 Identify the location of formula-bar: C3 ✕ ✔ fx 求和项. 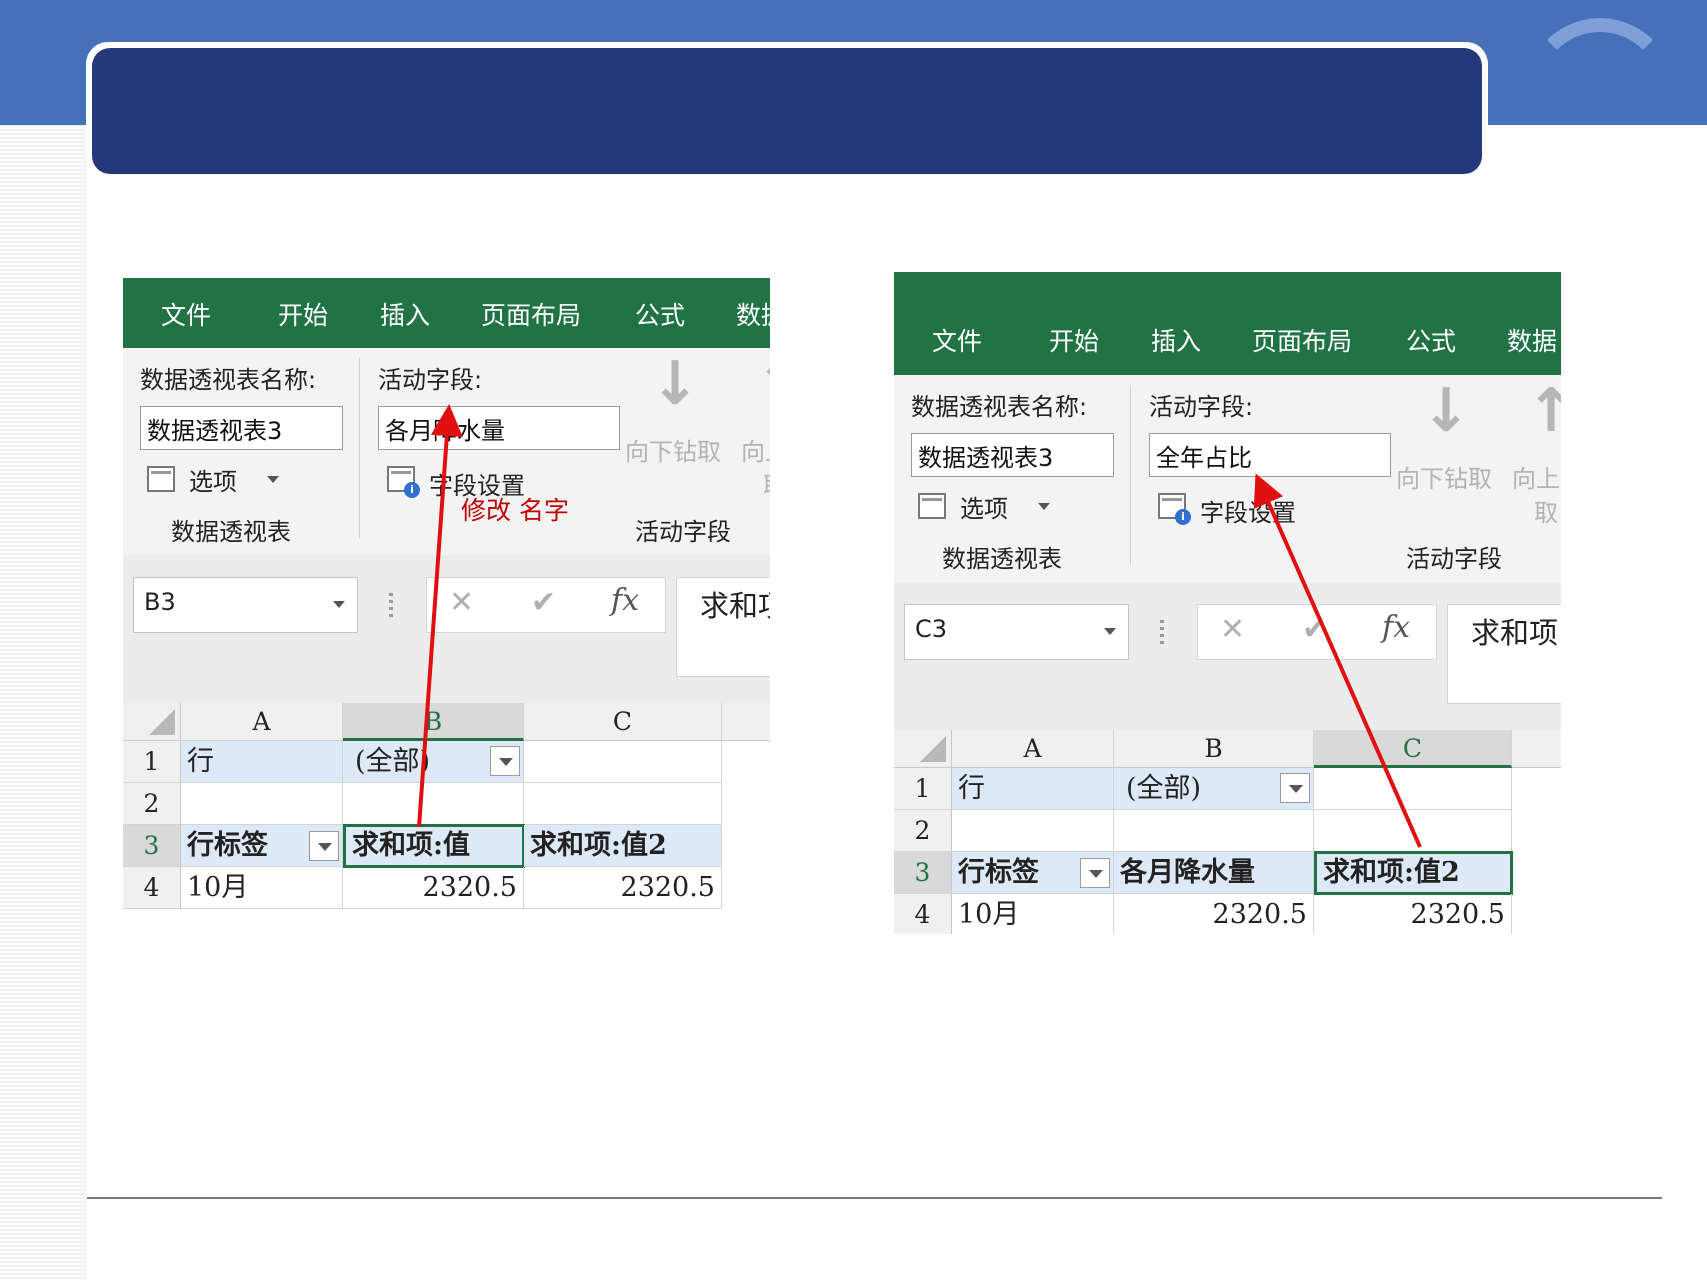
(1227, 656).